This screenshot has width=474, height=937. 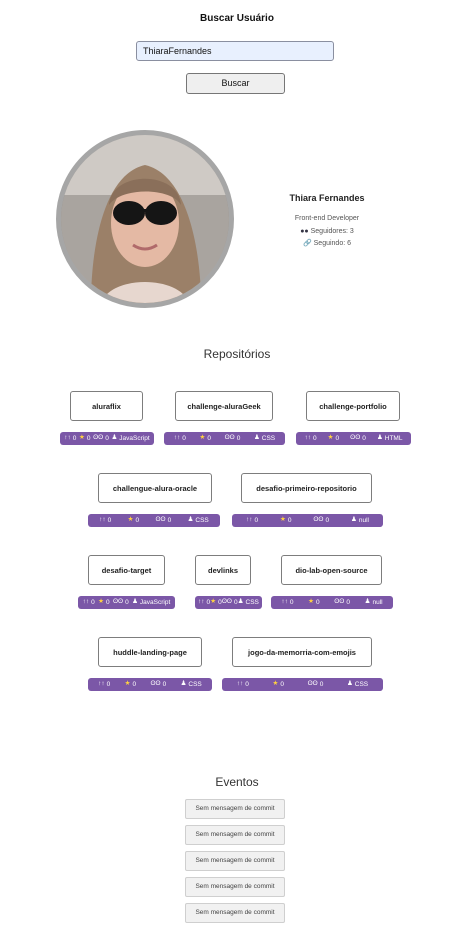 I want to click on repo-card: huddle-landing-page, so click(x=150, y=652).